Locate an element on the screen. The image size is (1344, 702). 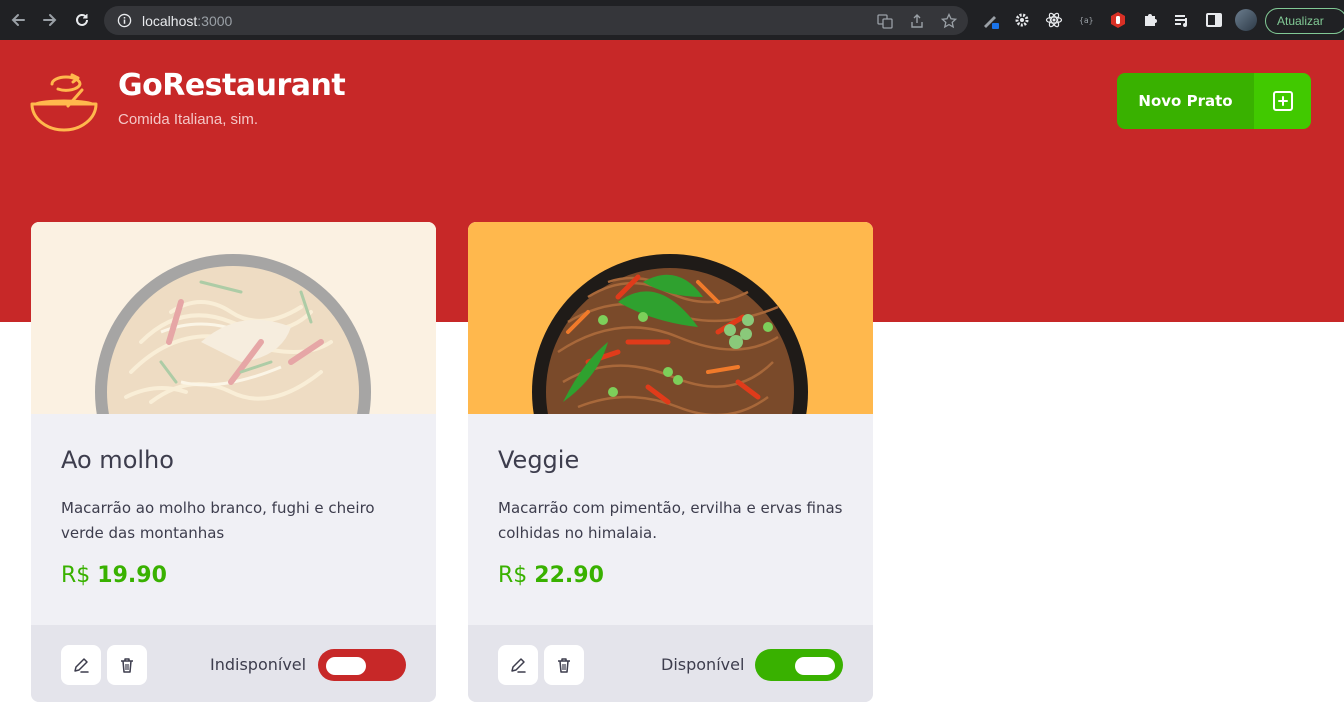
price-value: 19.90 is located at coordinates (132, 575).